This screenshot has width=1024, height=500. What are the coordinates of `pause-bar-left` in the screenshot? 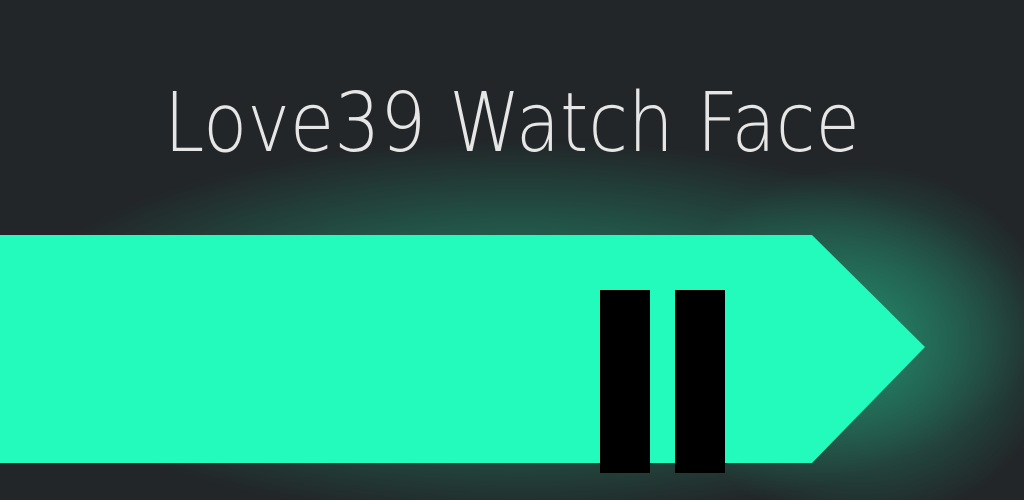 It's located at (625, 381).